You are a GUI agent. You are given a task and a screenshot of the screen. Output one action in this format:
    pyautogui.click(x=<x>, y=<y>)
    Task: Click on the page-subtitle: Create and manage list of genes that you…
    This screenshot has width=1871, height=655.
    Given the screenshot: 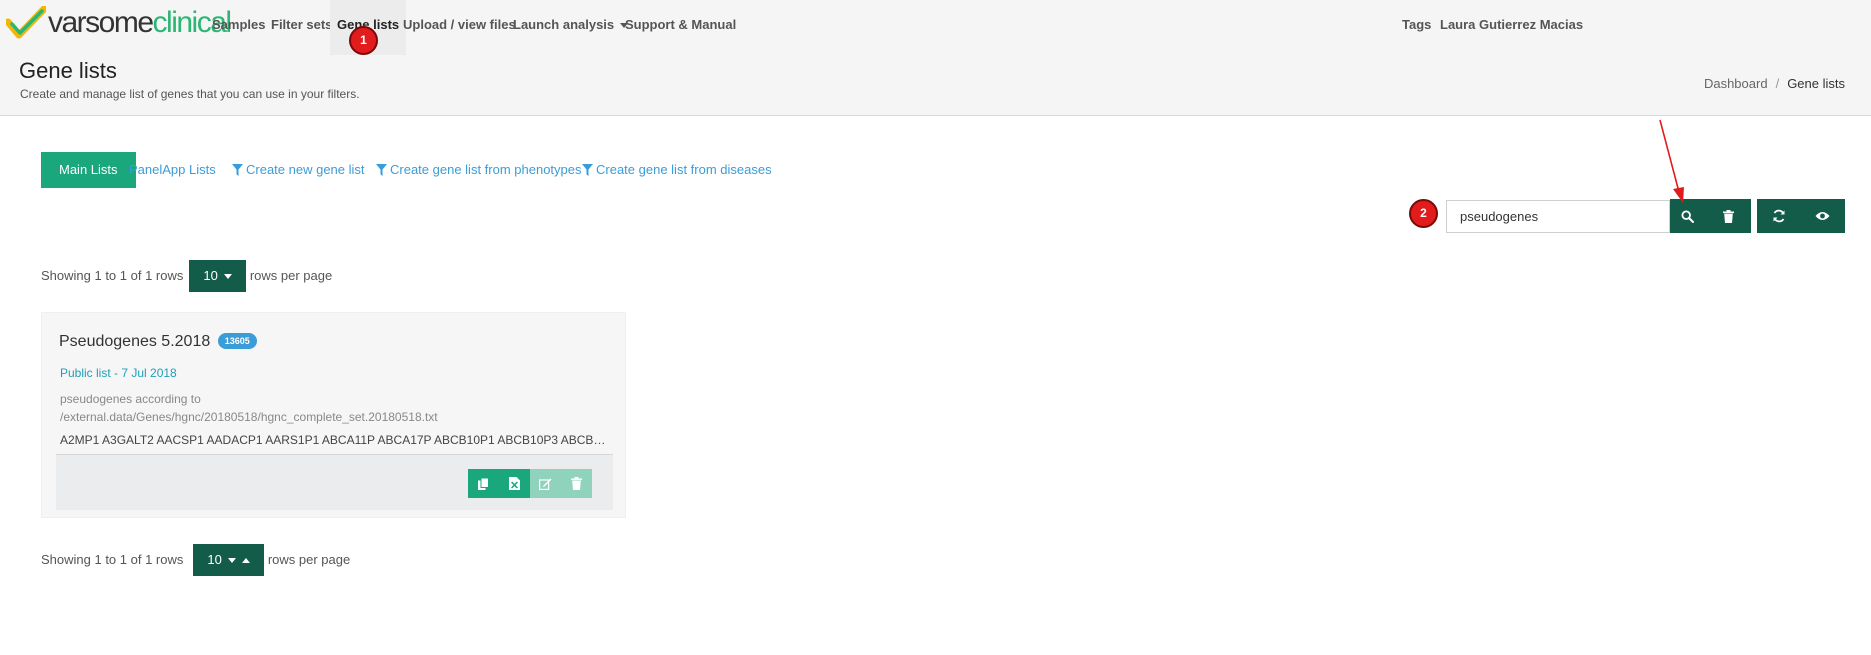 What is the action you would take?
    pyautogui.click(x=190, y=94)
    